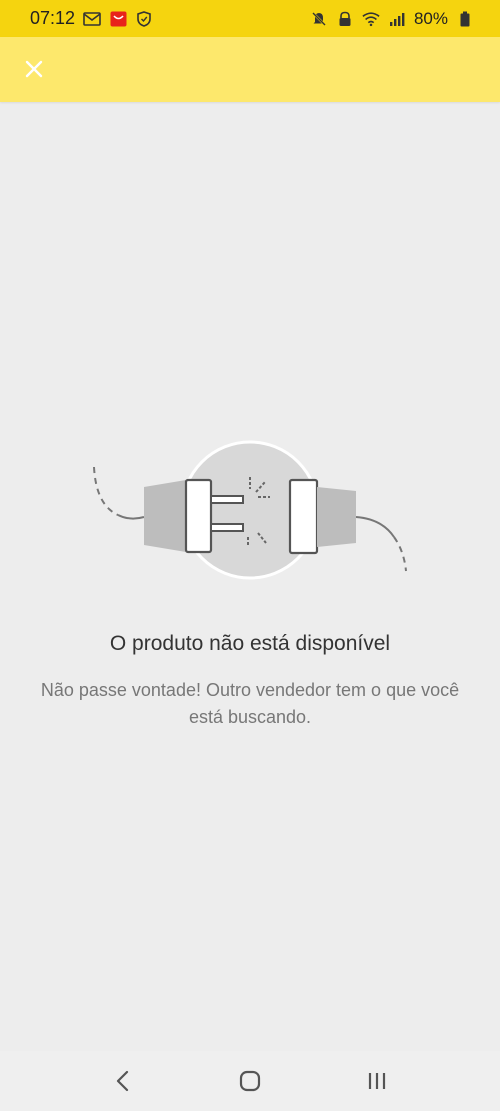 This screenshot has height=1111, width=500. I want to click on home-icon, so click(250, 1081).